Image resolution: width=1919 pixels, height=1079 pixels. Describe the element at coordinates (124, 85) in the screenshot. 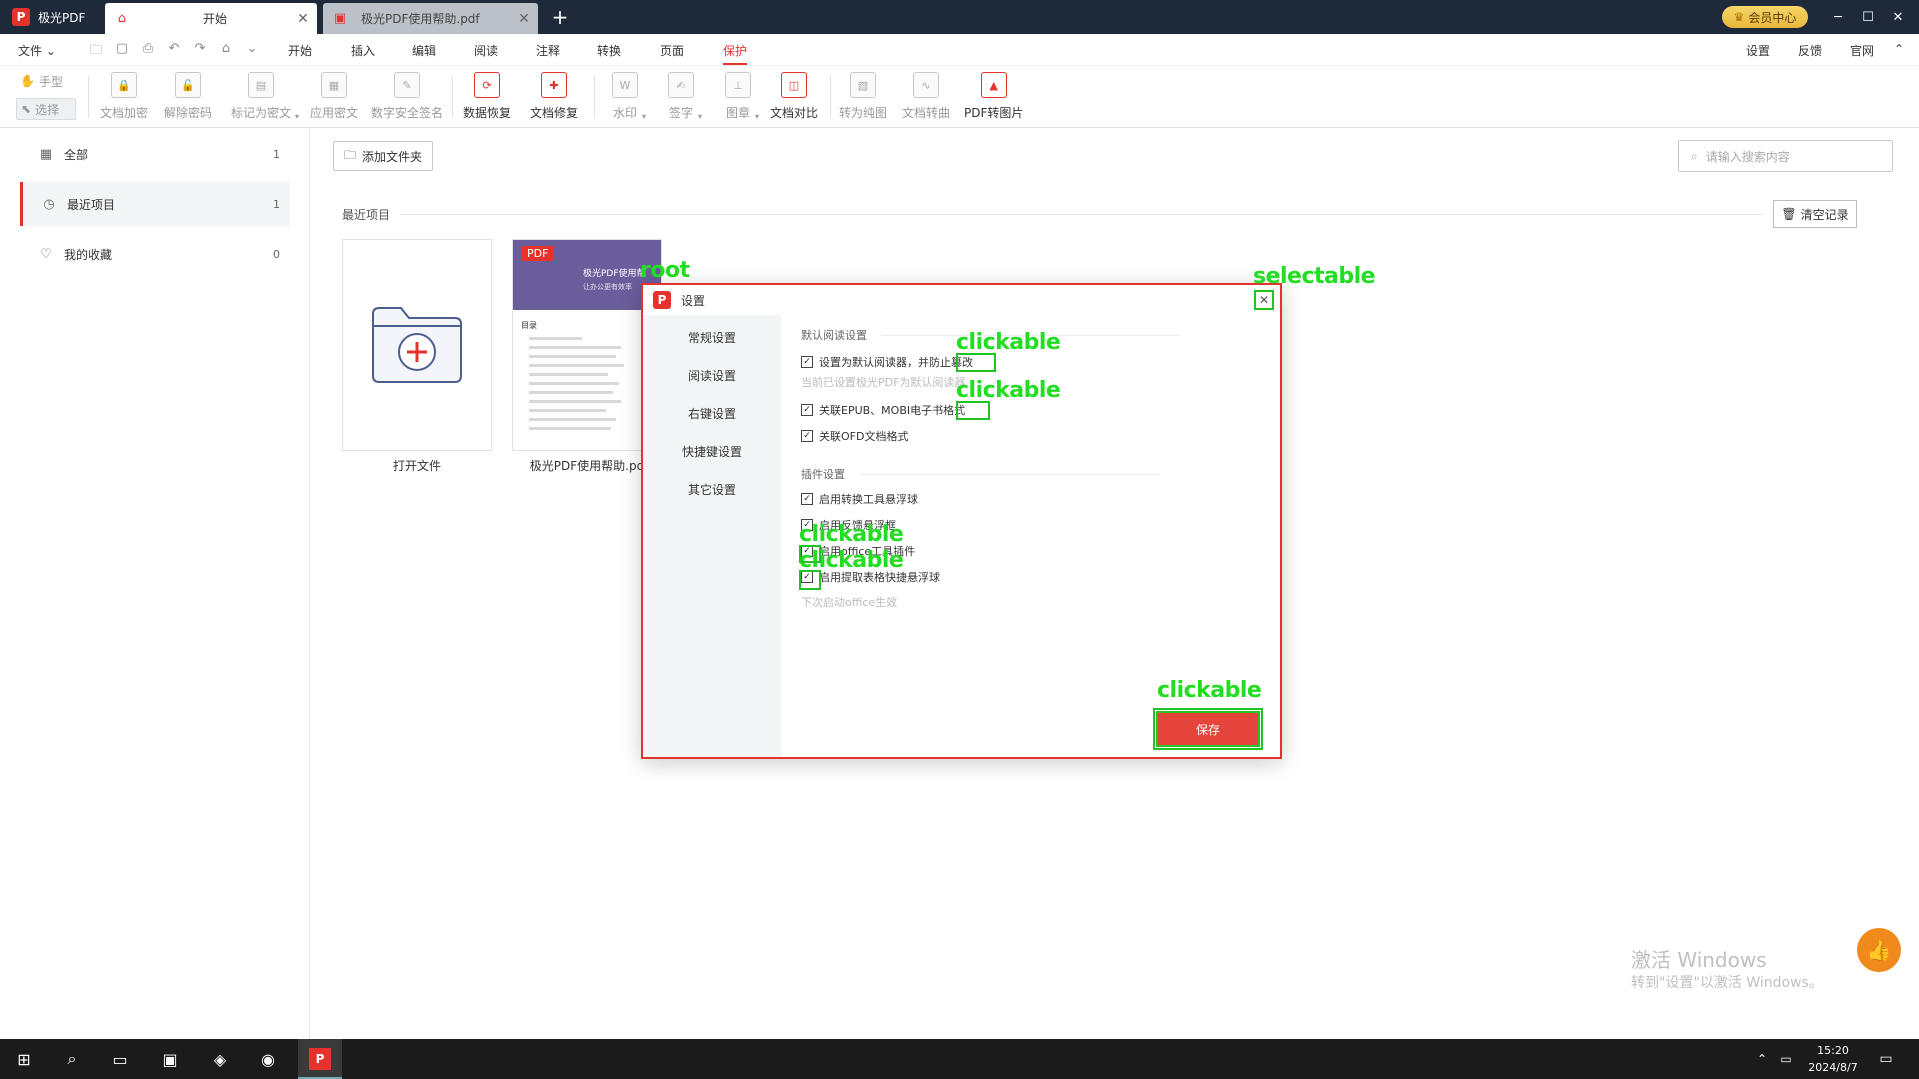

I see `lock-icon: 🔒` at that location.